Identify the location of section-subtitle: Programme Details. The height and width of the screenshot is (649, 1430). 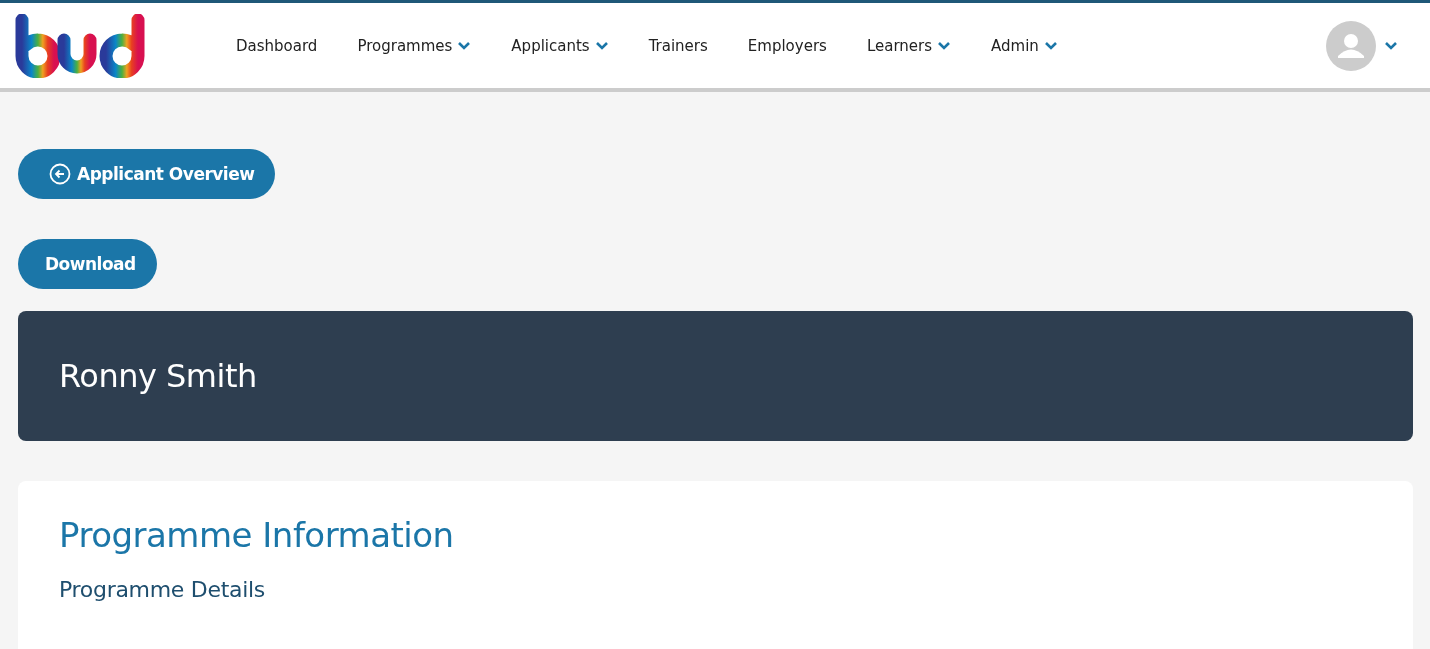
(162, 589).